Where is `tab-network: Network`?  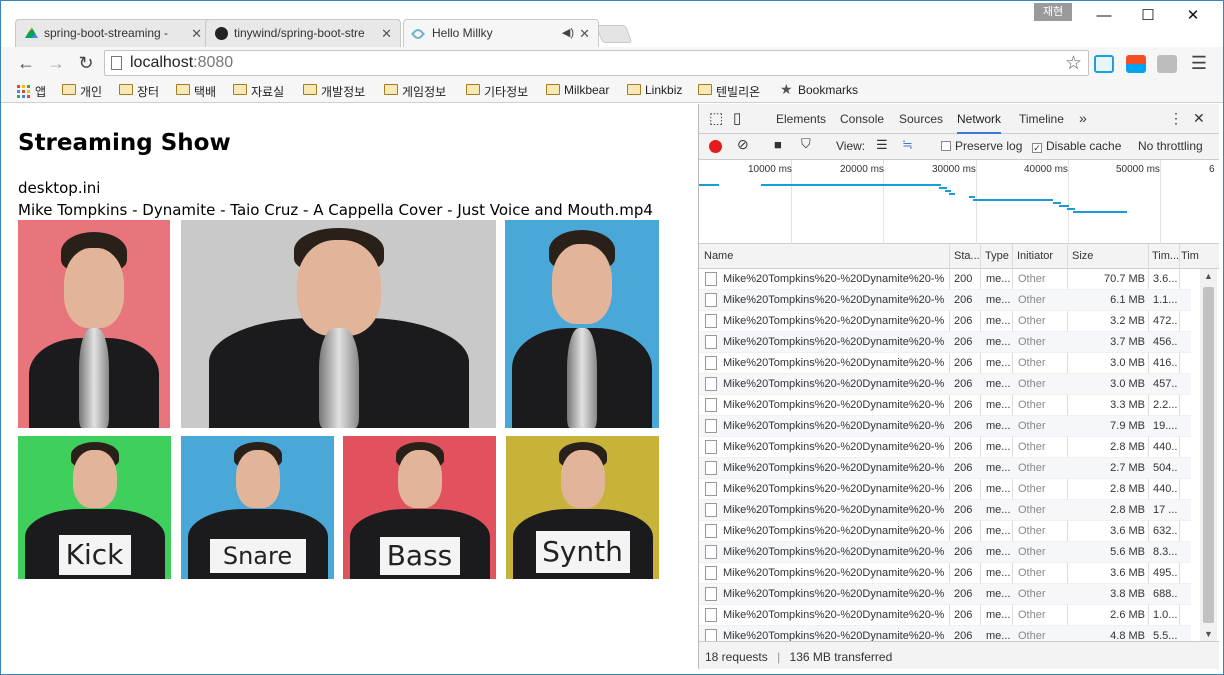 tab-network: Network is located at coordinates (979, 123).